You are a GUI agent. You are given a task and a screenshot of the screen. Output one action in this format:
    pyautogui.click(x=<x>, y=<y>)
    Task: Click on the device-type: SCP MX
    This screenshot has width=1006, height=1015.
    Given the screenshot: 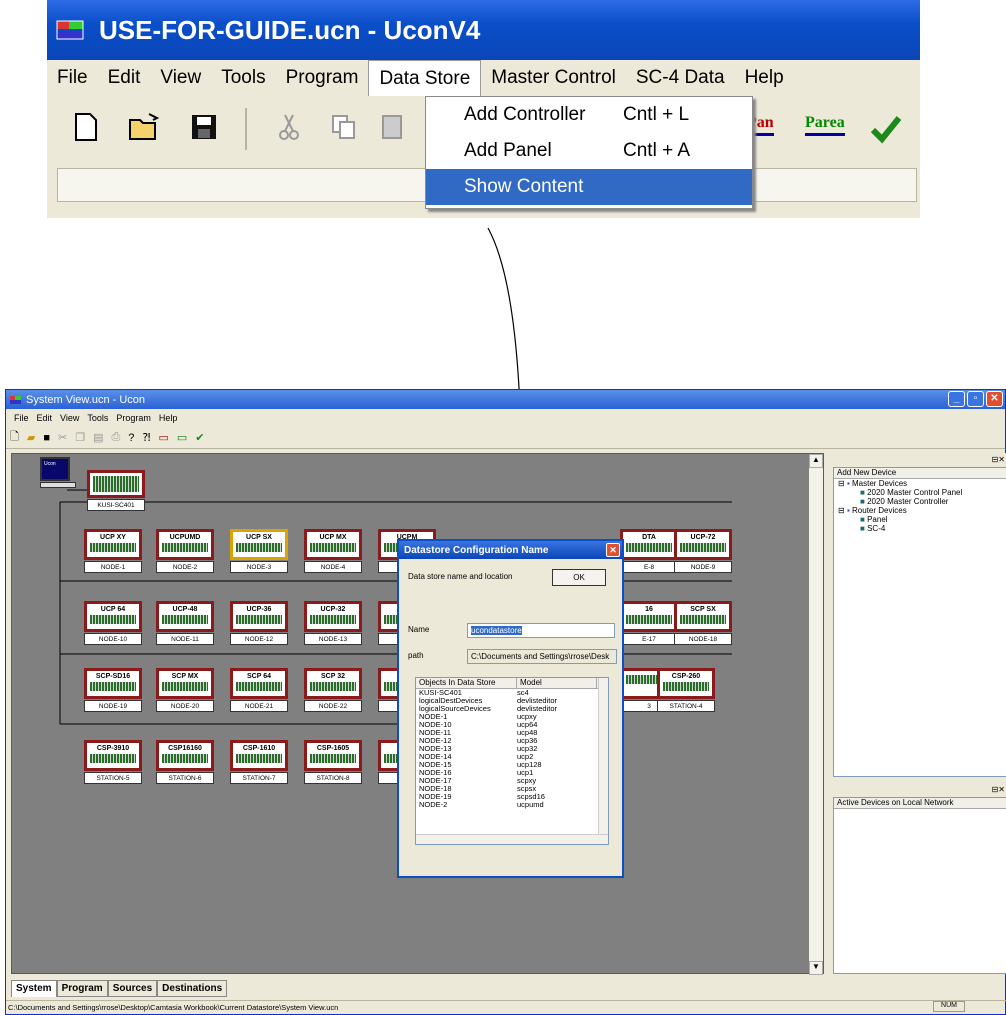 What is the action you would take?
    pyautogui.click(x=185, y=676)
    